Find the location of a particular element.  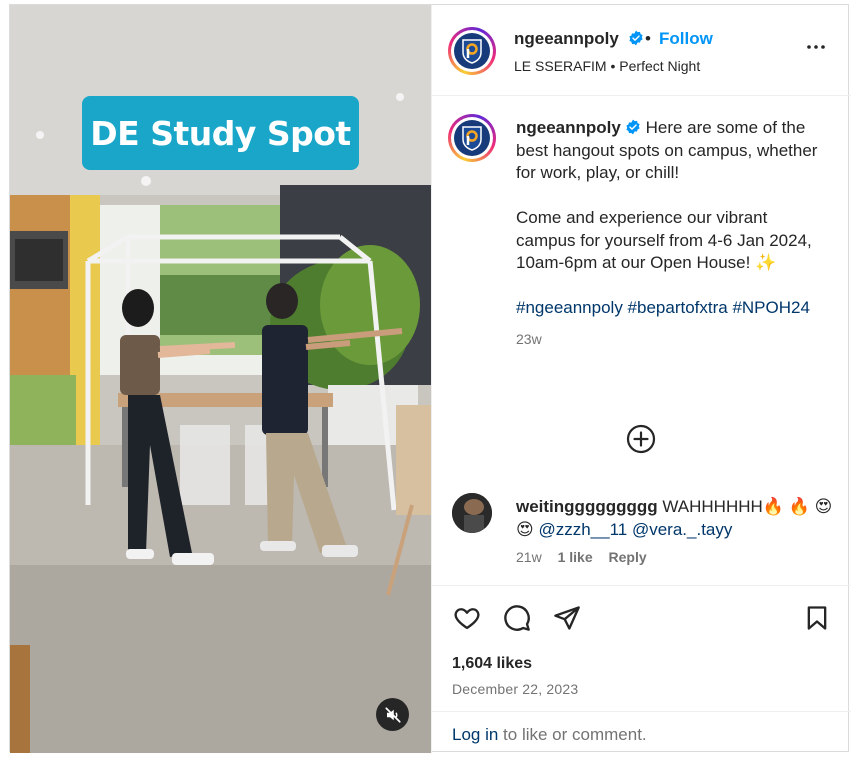

comment-meta: 21w 1 like Reply is located at coordinates (587, 557).